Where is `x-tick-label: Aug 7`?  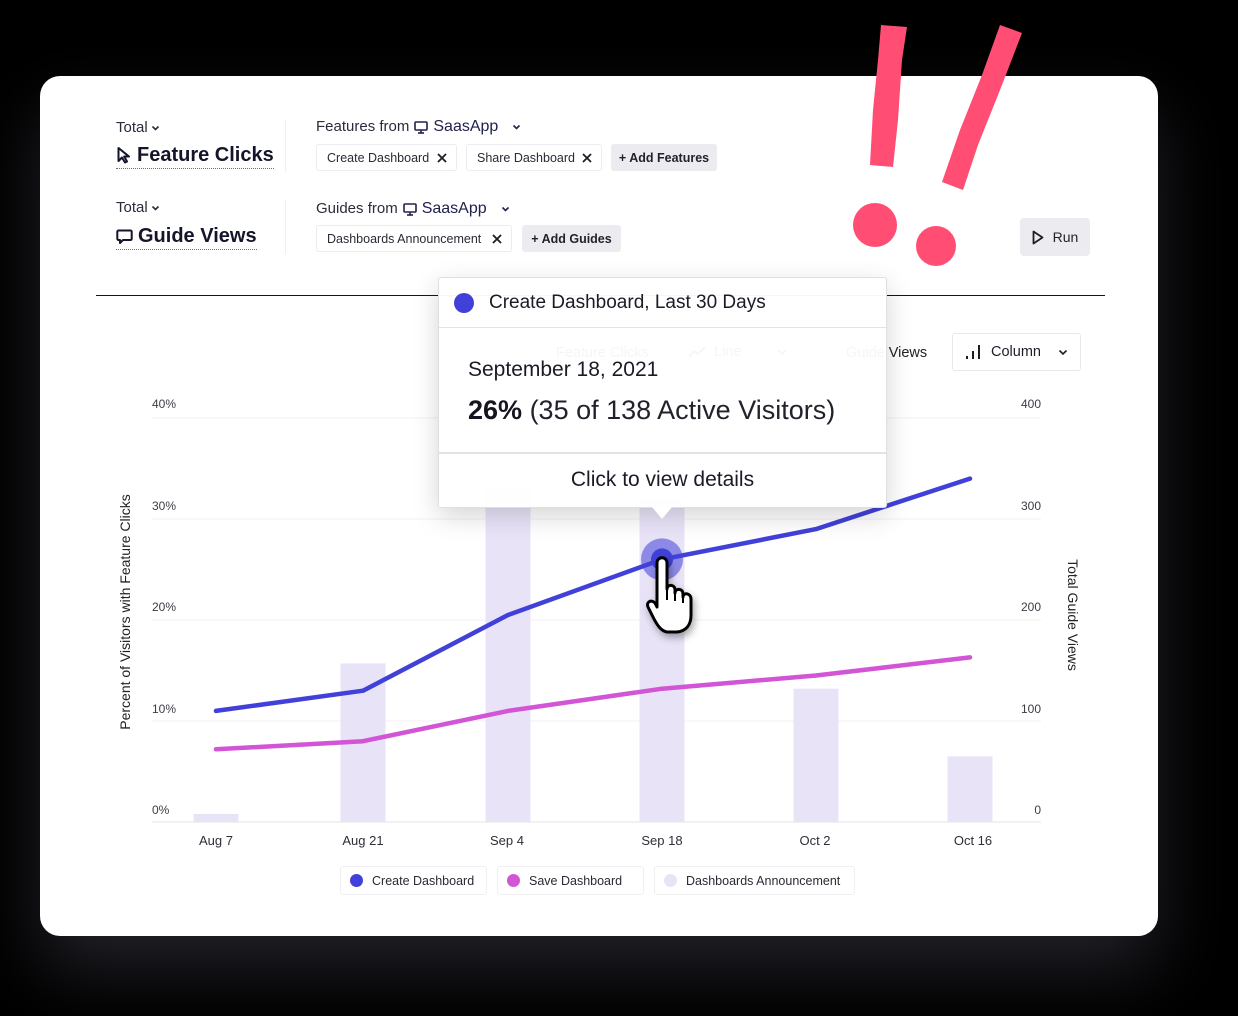 x-tick-label: Aug 7 is located at coordinates (216, 840).